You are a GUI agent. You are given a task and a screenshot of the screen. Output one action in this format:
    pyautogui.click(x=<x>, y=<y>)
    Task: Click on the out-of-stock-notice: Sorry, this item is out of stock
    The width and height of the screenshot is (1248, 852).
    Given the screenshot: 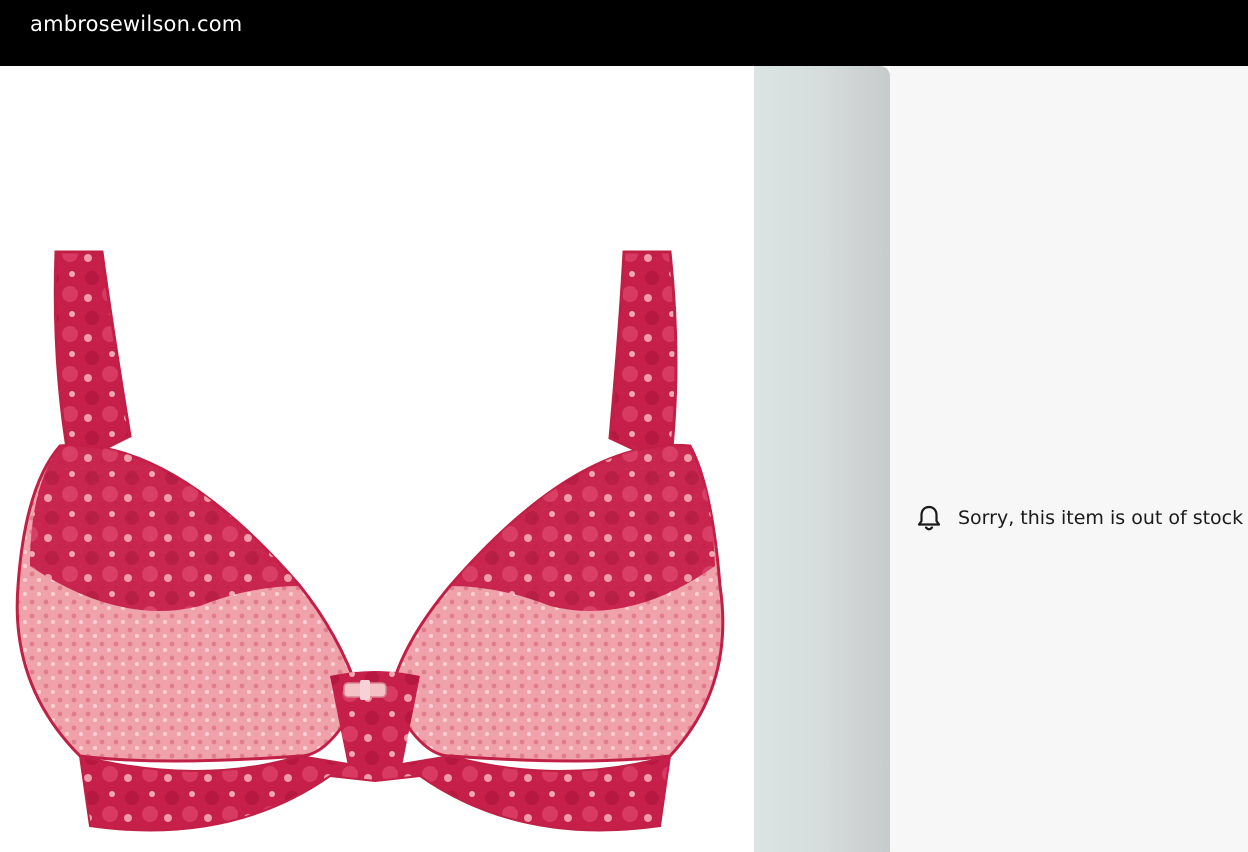 What is the action you would take?
    pyautogui.click(x=1079, y=518)
    